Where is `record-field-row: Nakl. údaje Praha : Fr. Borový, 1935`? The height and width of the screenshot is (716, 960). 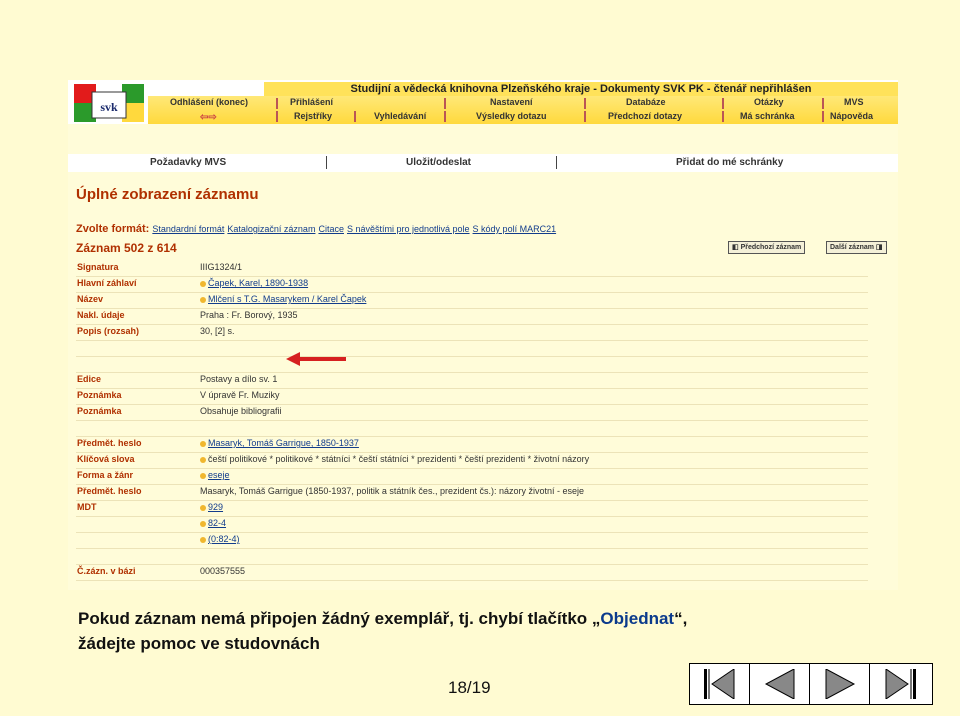 record-field-row: Nakl. údaje Praha : Fr. Borový, 1935 is located at coordinates (472, 317).